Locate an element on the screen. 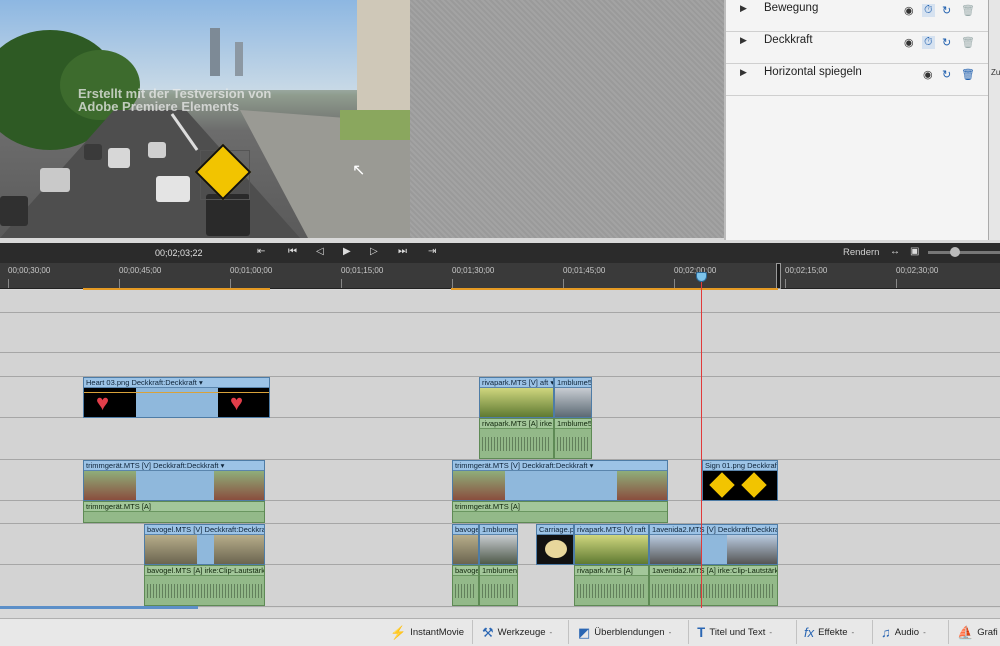 Image resolution: width=1000 pixels, height=646 pixels. grass is located at coordinates (375, 125).